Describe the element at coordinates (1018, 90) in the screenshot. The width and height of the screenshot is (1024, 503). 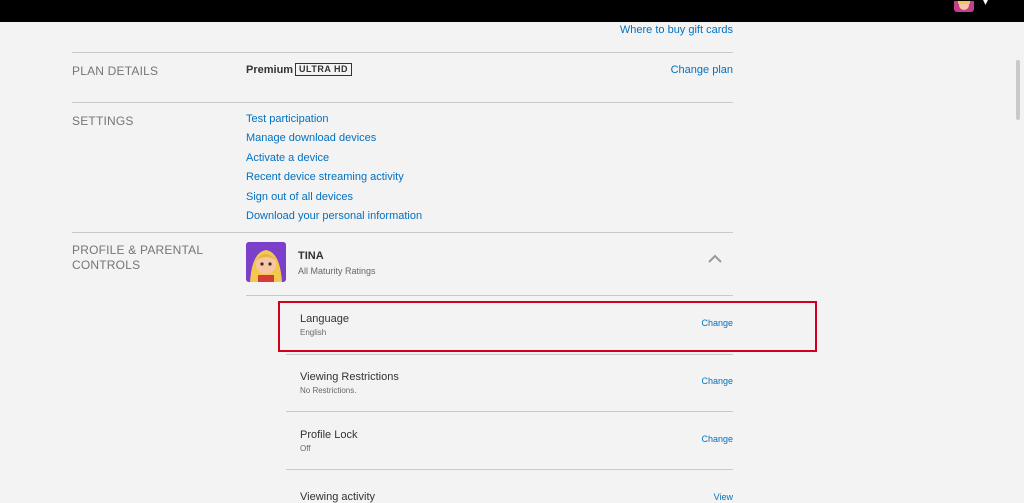
I see `scrollbar-thumb` at that location.